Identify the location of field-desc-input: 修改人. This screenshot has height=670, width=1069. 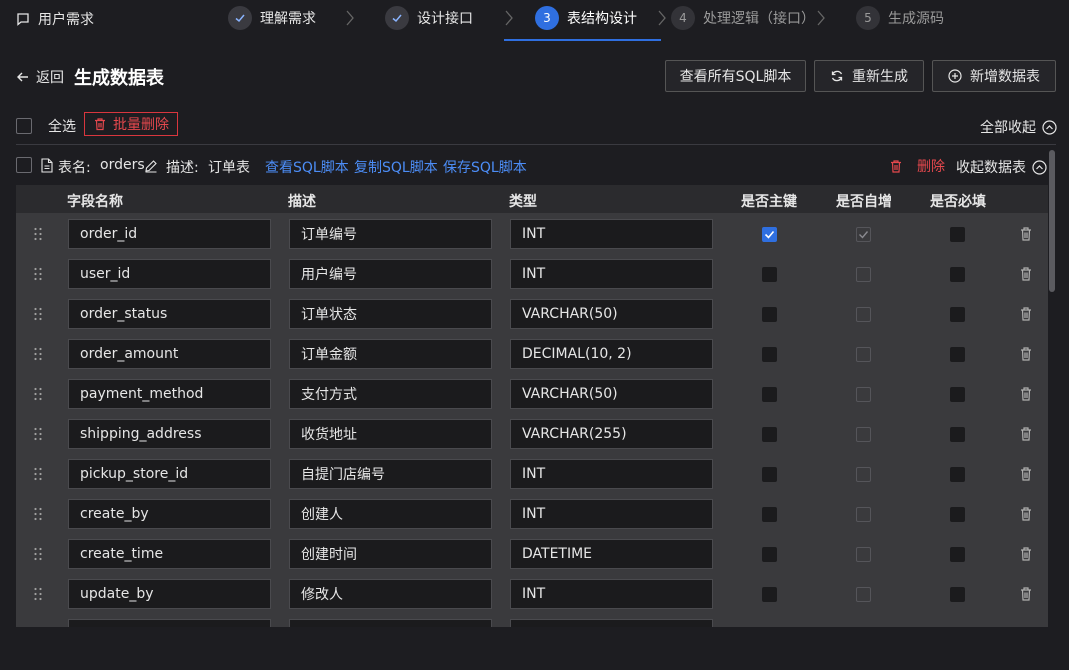
(390, 594).